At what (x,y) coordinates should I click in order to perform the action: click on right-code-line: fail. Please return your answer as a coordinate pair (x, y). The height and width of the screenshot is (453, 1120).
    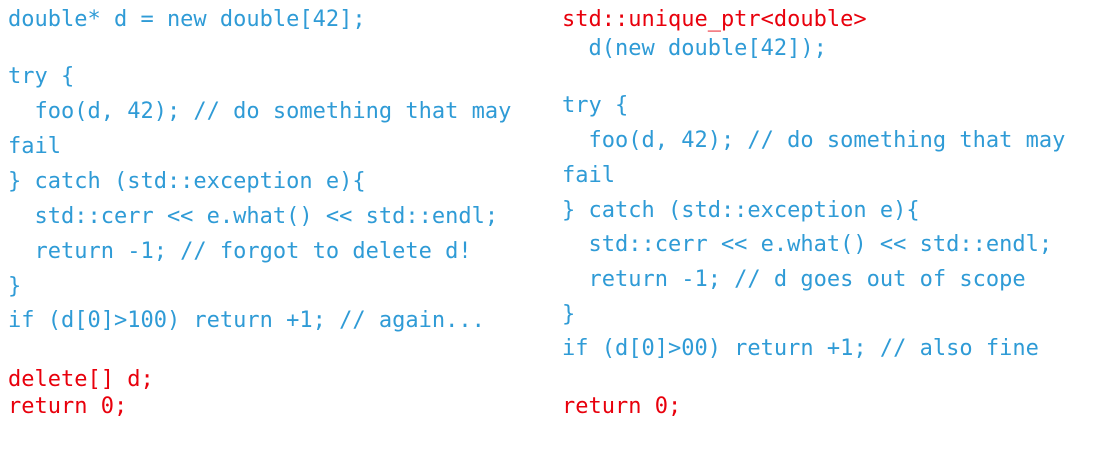
    Looking at the image, I should click on (588, 175).